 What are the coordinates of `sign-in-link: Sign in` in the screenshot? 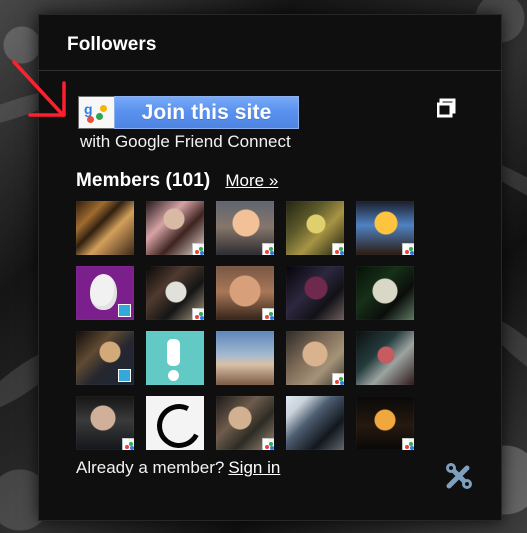 It's located at (254, 468).